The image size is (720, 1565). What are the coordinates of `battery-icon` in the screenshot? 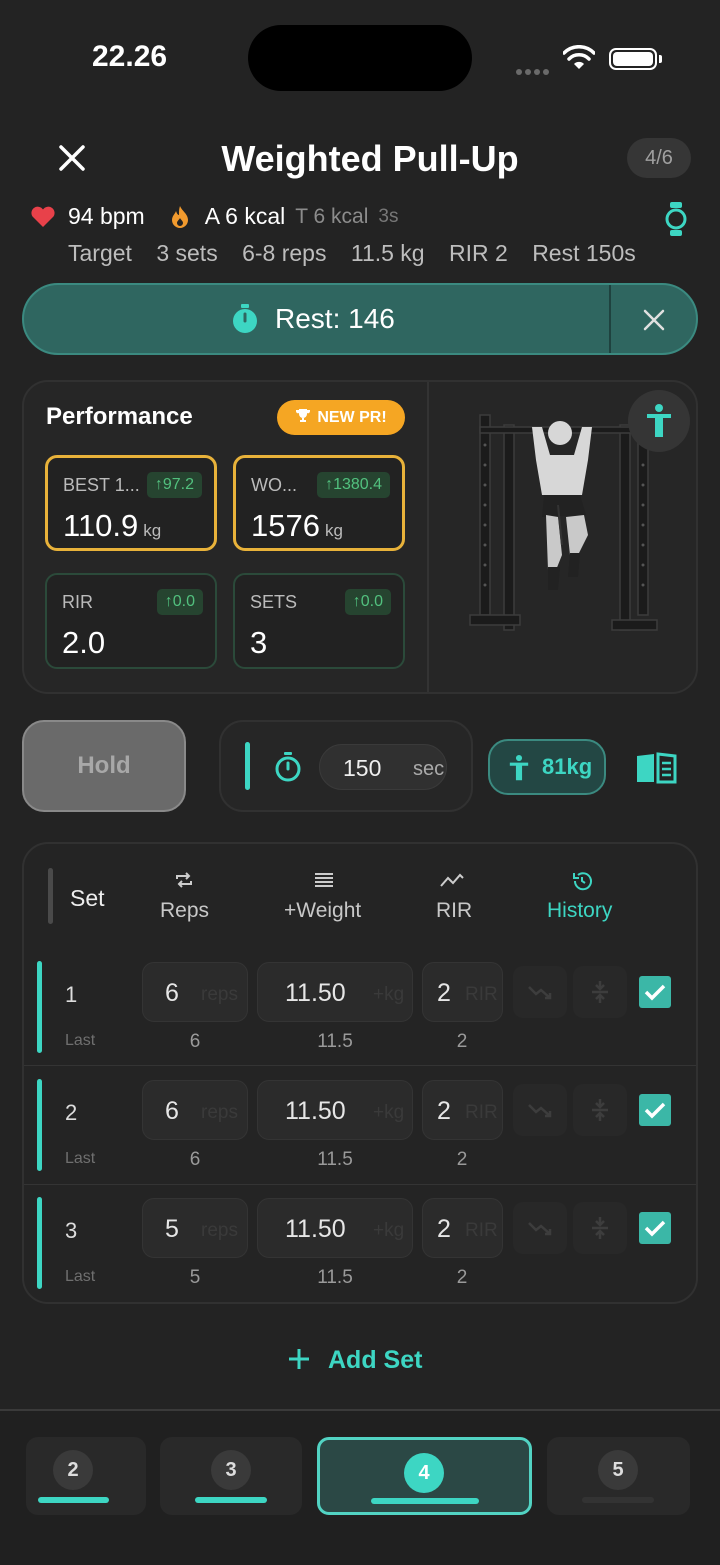 It's located at (633, 59).